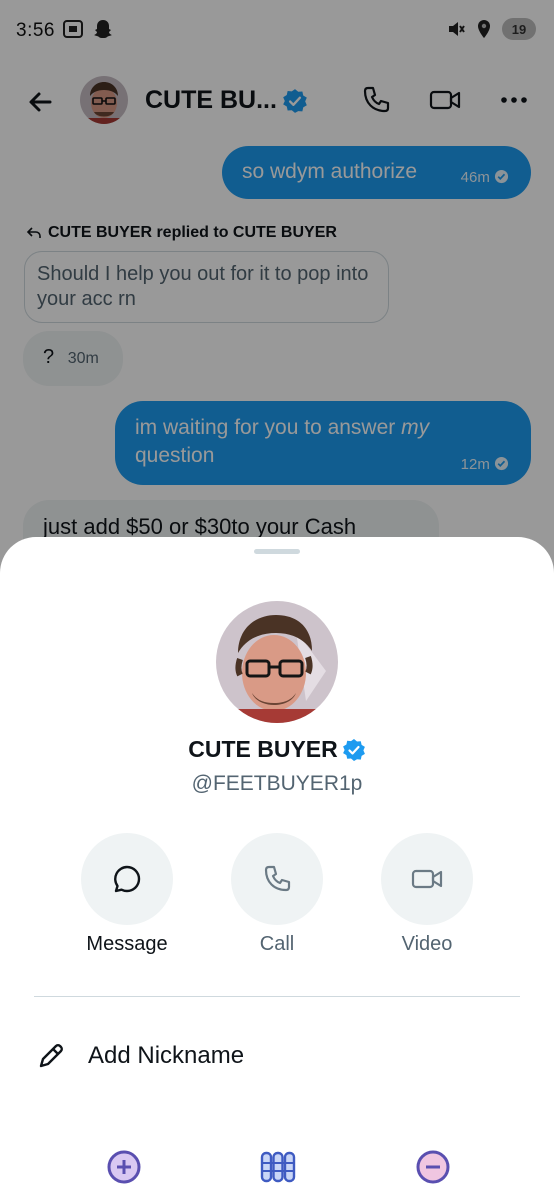 The image size is (554, 1200). Describe the element at coordinates (127, 894) in the screenshot. I see `message-button: Message` at that location.